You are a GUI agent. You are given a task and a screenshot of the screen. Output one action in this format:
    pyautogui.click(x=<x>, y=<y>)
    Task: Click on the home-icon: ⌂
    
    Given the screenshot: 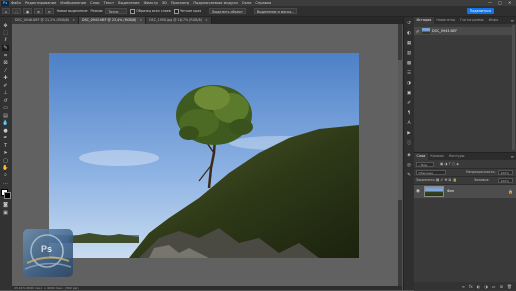 What is the action you would take?
    pyautogui.click(x=6, y=11)
    